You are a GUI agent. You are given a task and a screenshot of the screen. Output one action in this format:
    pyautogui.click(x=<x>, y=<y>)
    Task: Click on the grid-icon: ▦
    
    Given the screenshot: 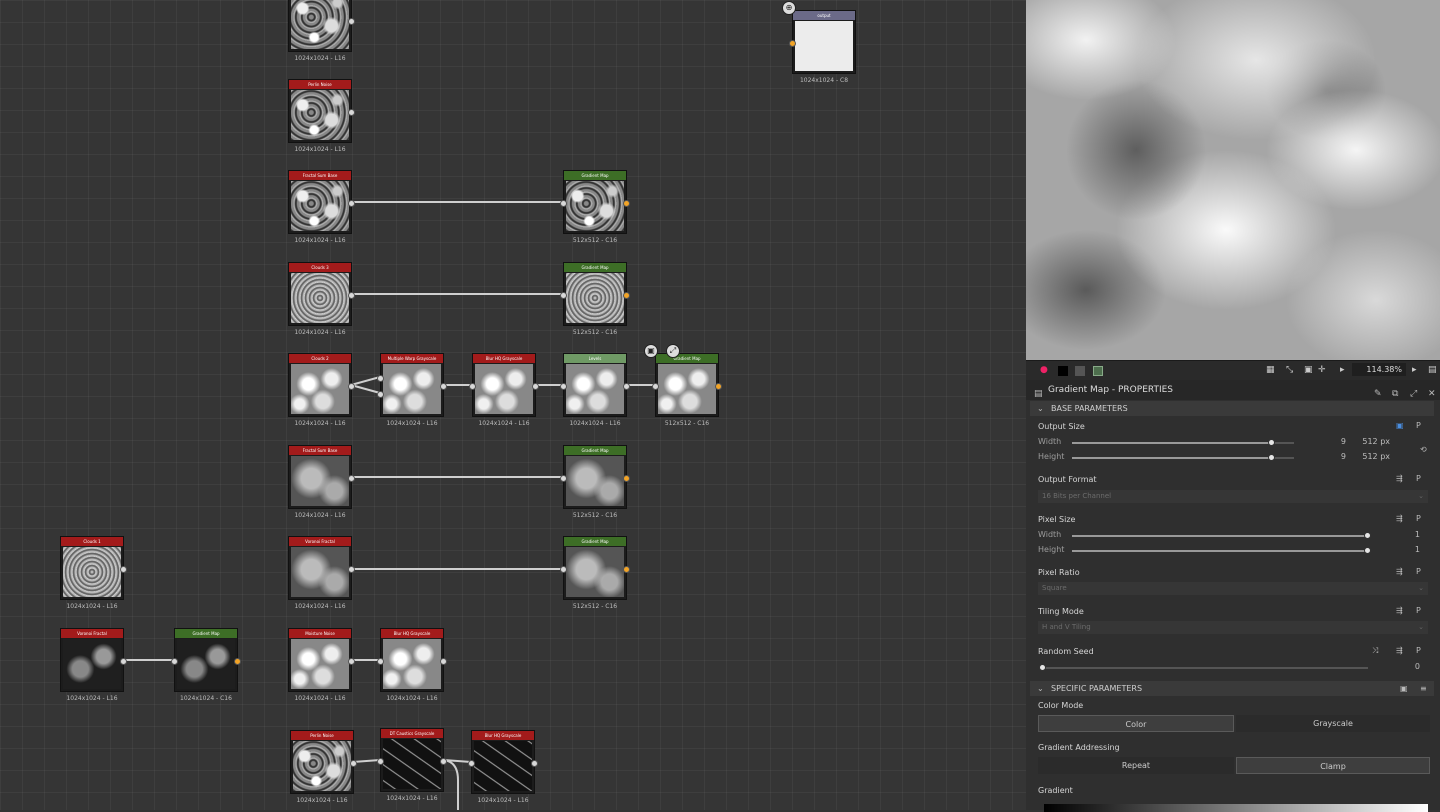 What is the action you would take?
    pyautogui.click(x=1270, y=370)
    